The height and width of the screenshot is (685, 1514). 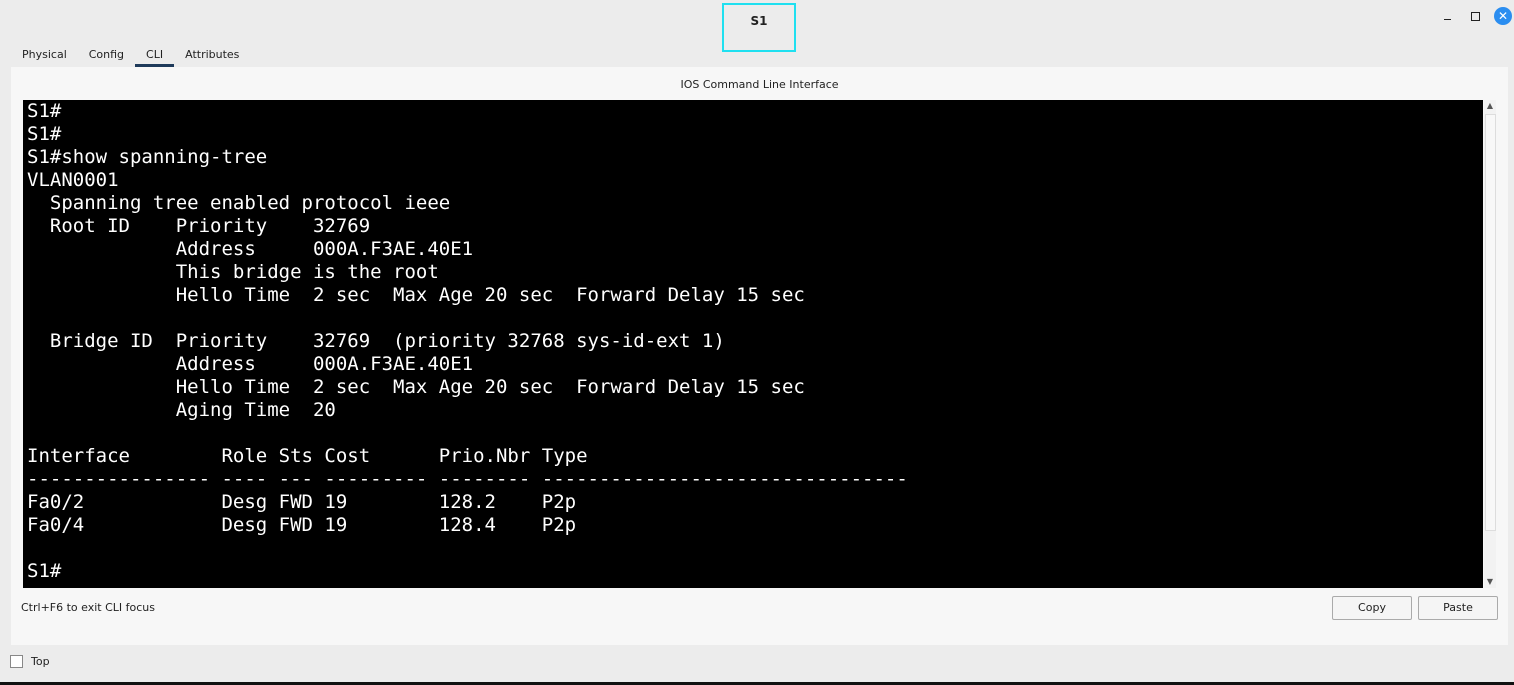 I want to click on top-checkbox, so click(x=16, y=661).